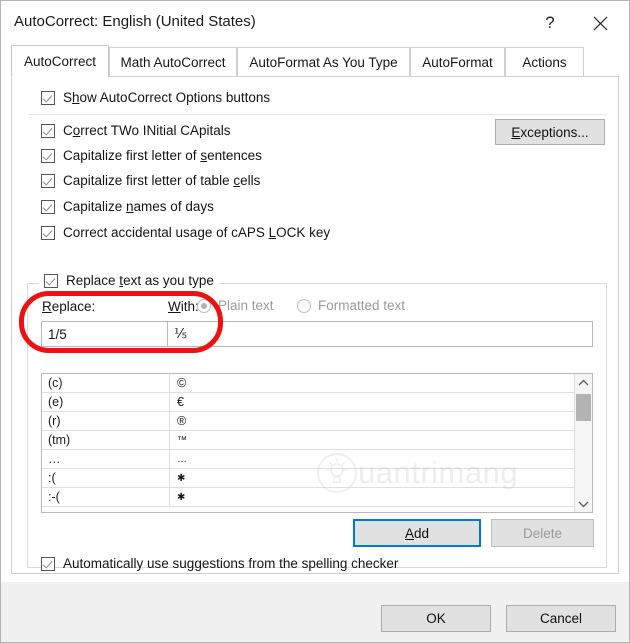 This screenshot has width=630, height=643. Describe the element at coordinates (183, 306) in the screenshot. I see `with-field-label: With:` at that location.